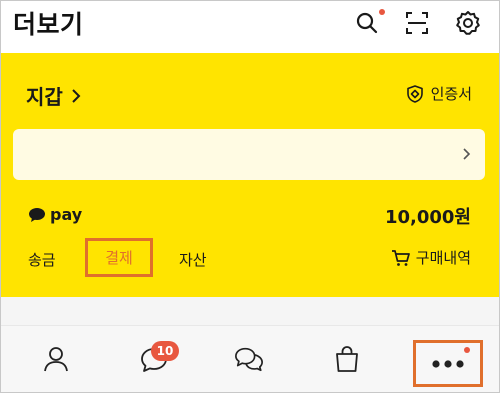 The image size is (500, 393). Describe the element at coordinates (48, 24) in the screenshot. I see `page-title: 더보기` at that location.